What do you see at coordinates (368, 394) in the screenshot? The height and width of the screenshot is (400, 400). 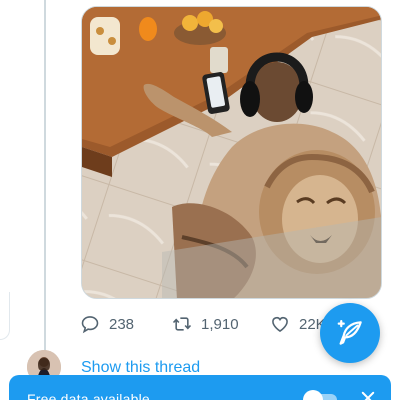 I see `close-icon` at bounding box center [368, 394].